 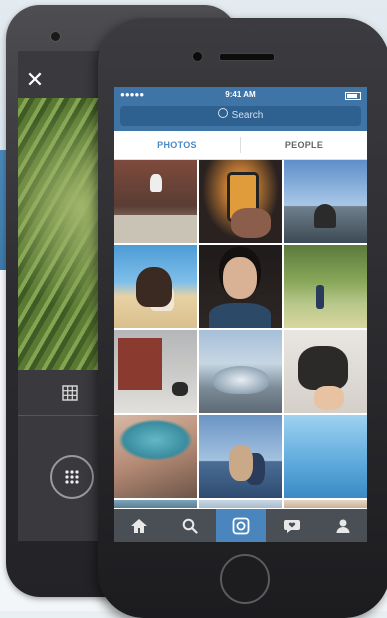 I want to click on activity-icon, so click(x=292, y=525).